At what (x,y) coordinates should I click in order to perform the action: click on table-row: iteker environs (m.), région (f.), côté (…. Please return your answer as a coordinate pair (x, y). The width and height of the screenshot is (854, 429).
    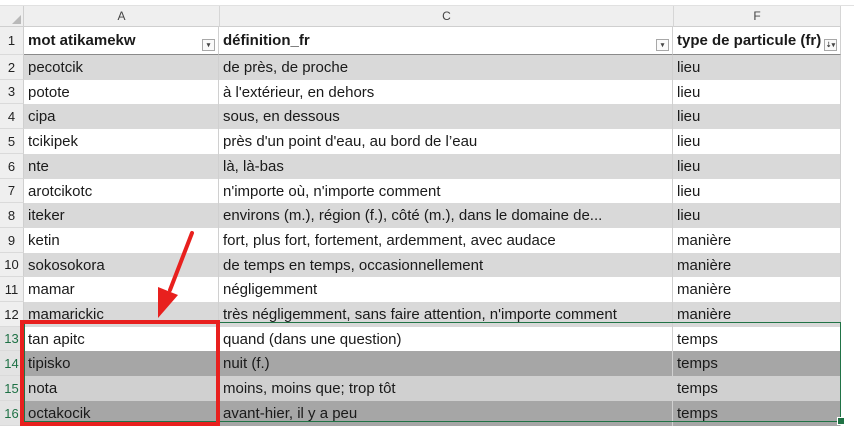
    Looking at the image, I should click on (432, 215).